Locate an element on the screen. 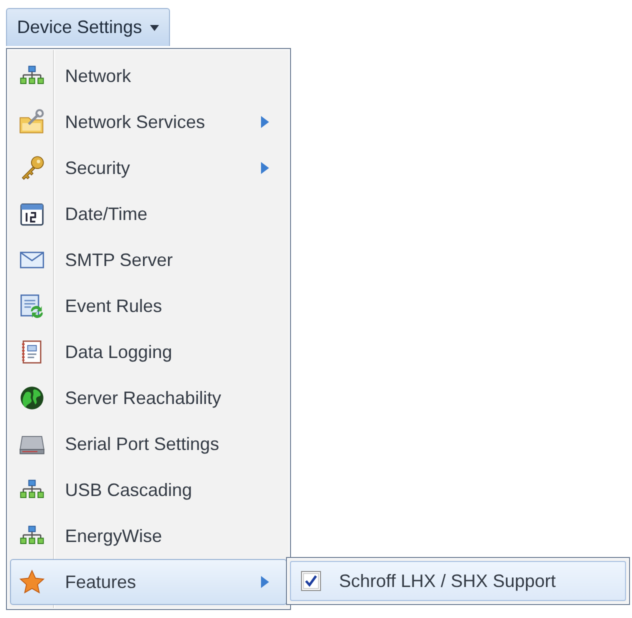 The height and width of the screenshot is (618, 632). menu-item: SMTP Server is located at coordinates (148, 260).